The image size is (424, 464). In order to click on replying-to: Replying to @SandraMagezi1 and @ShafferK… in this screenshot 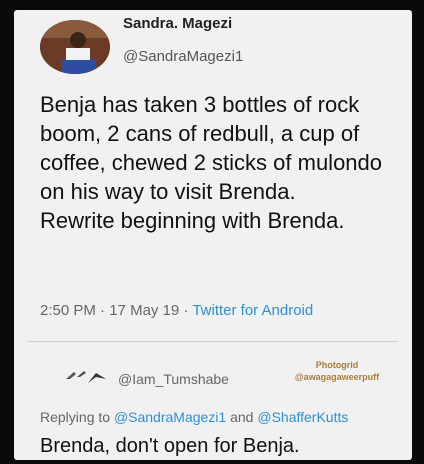, I will do `click(194, 417)`.